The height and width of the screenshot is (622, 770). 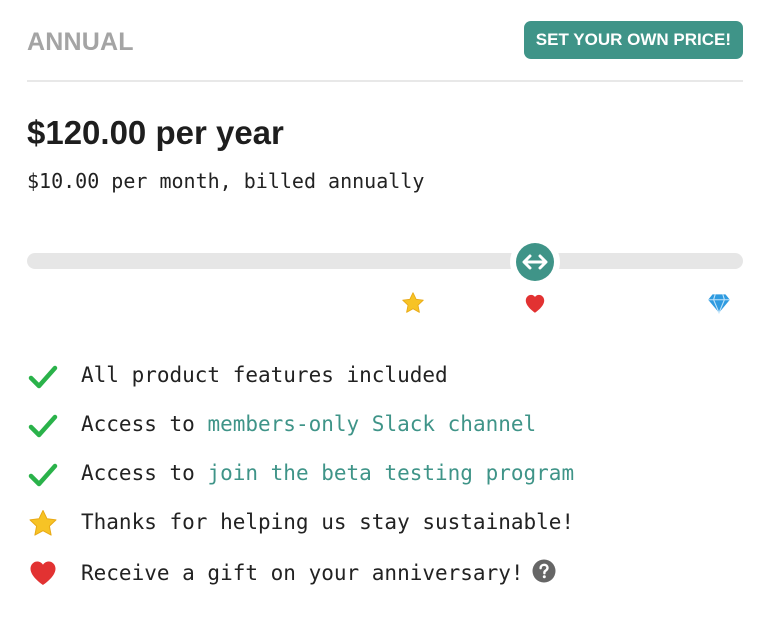 I want to click on plan-price: $120.00 per year, so click(x=155, y=132).